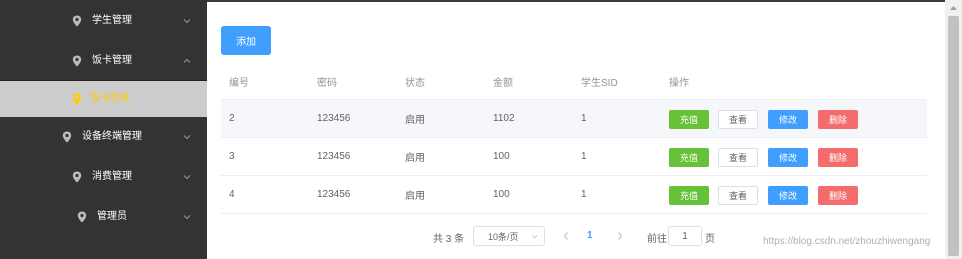  I want to click on page-number-current: 1, so click(590, 235).